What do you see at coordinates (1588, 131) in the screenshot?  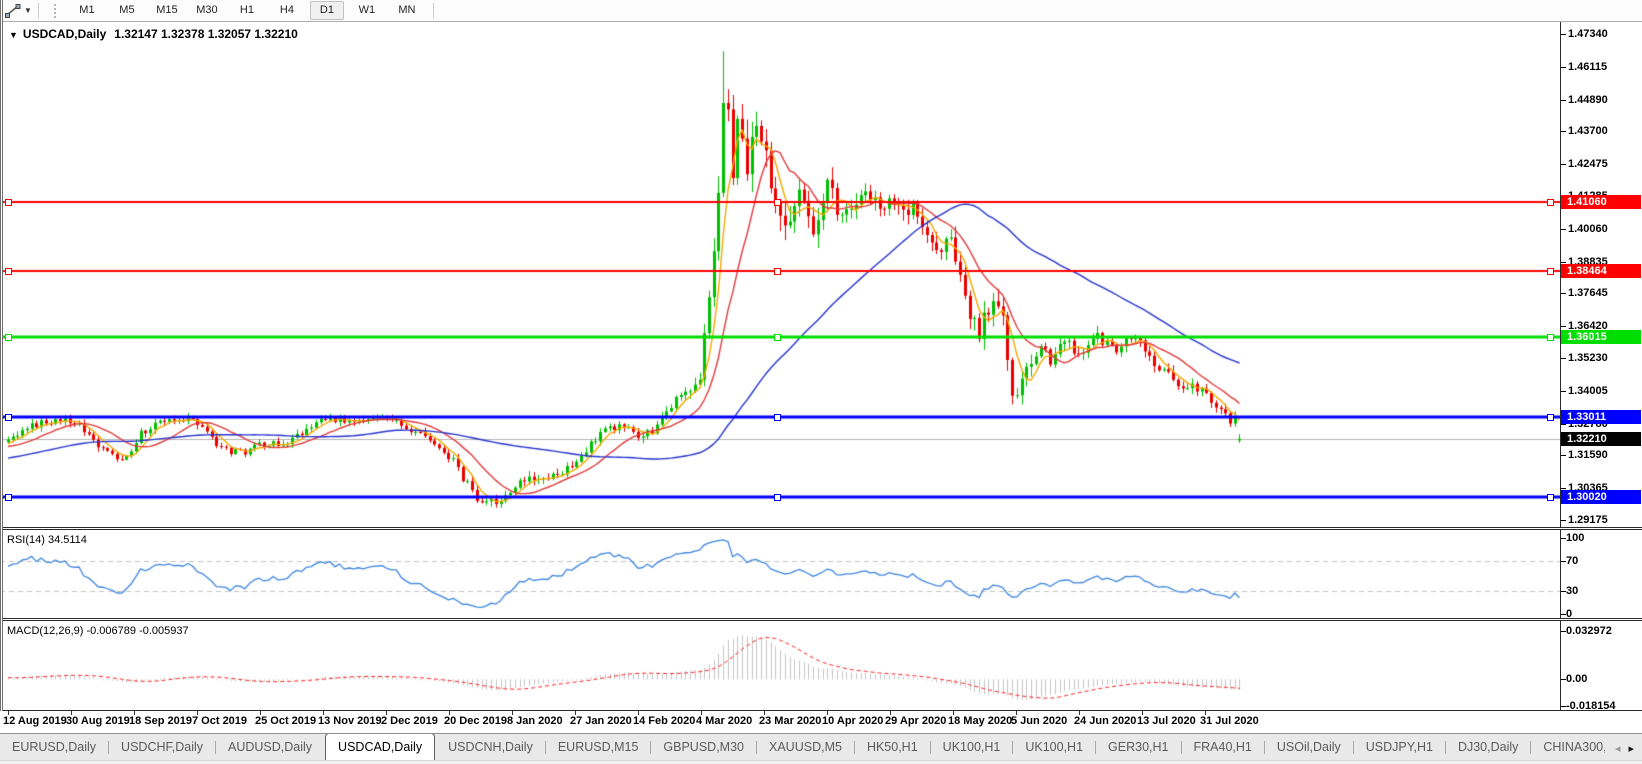 I see `price-tick-label: 1.43700` at bounding box center [1588, 131].